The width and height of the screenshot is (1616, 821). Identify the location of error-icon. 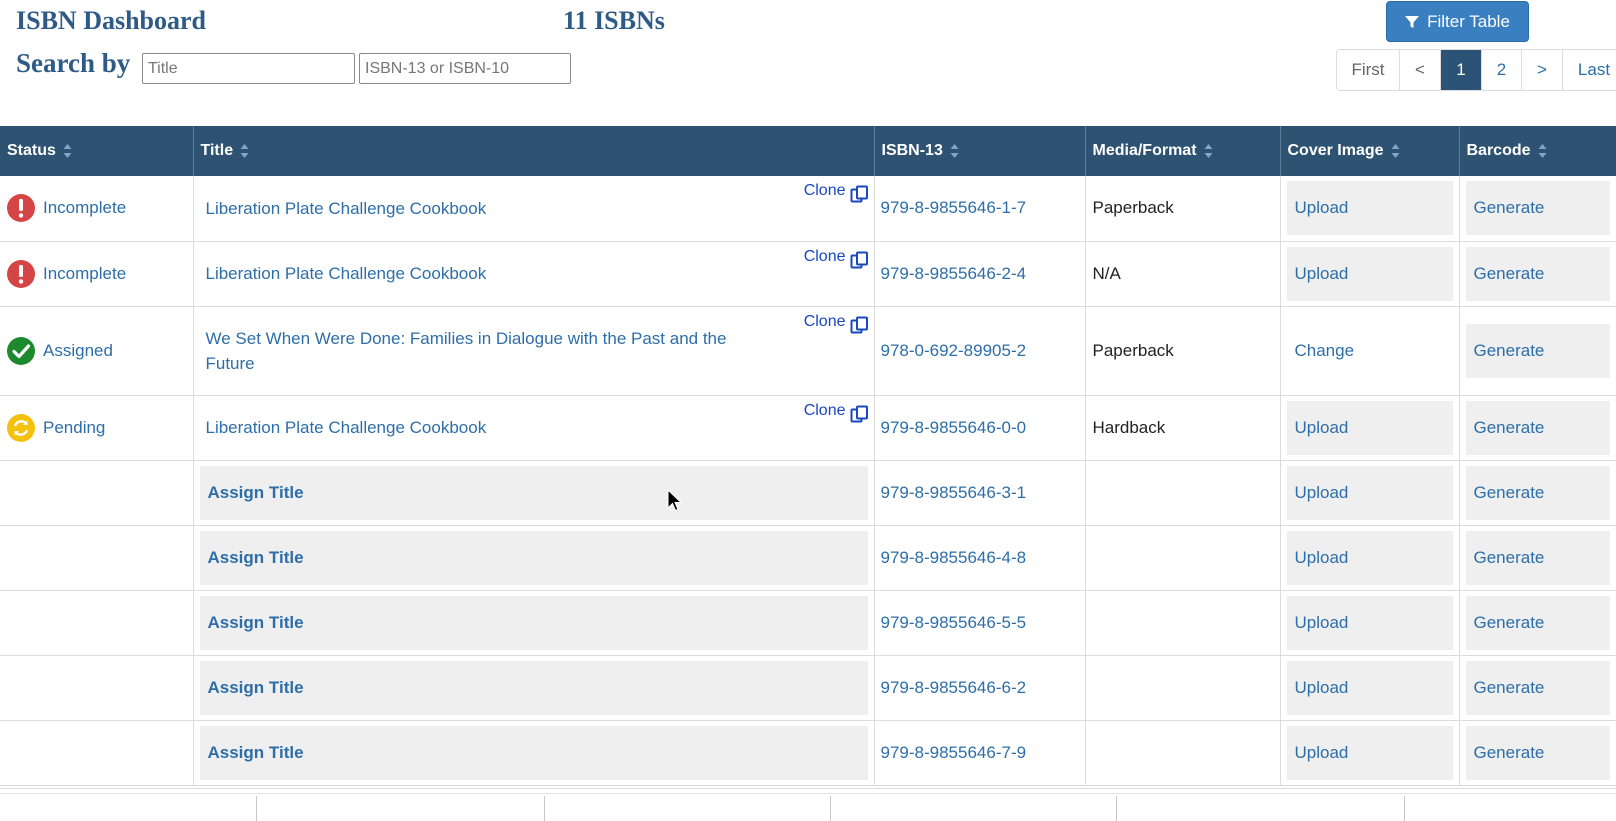
(21, 273).